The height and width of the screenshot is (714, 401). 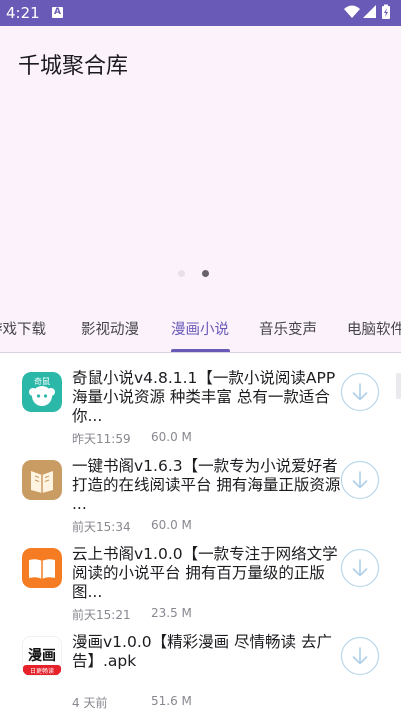 I want to click on carousel-dot, so click(x=181, y=273).